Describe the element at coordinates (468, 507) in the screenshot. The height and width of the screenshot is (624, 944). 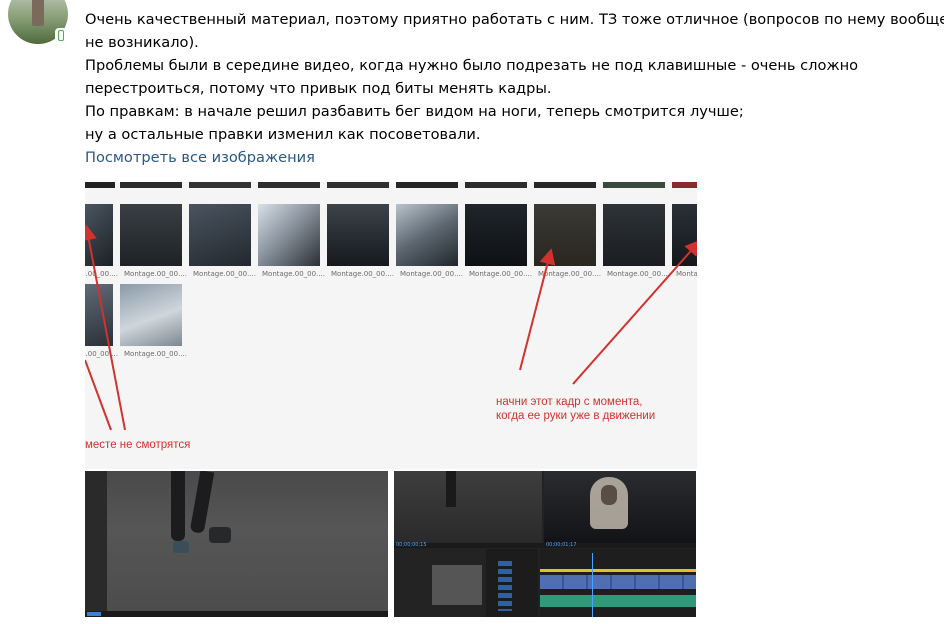
I see `source-monitor` at that location.